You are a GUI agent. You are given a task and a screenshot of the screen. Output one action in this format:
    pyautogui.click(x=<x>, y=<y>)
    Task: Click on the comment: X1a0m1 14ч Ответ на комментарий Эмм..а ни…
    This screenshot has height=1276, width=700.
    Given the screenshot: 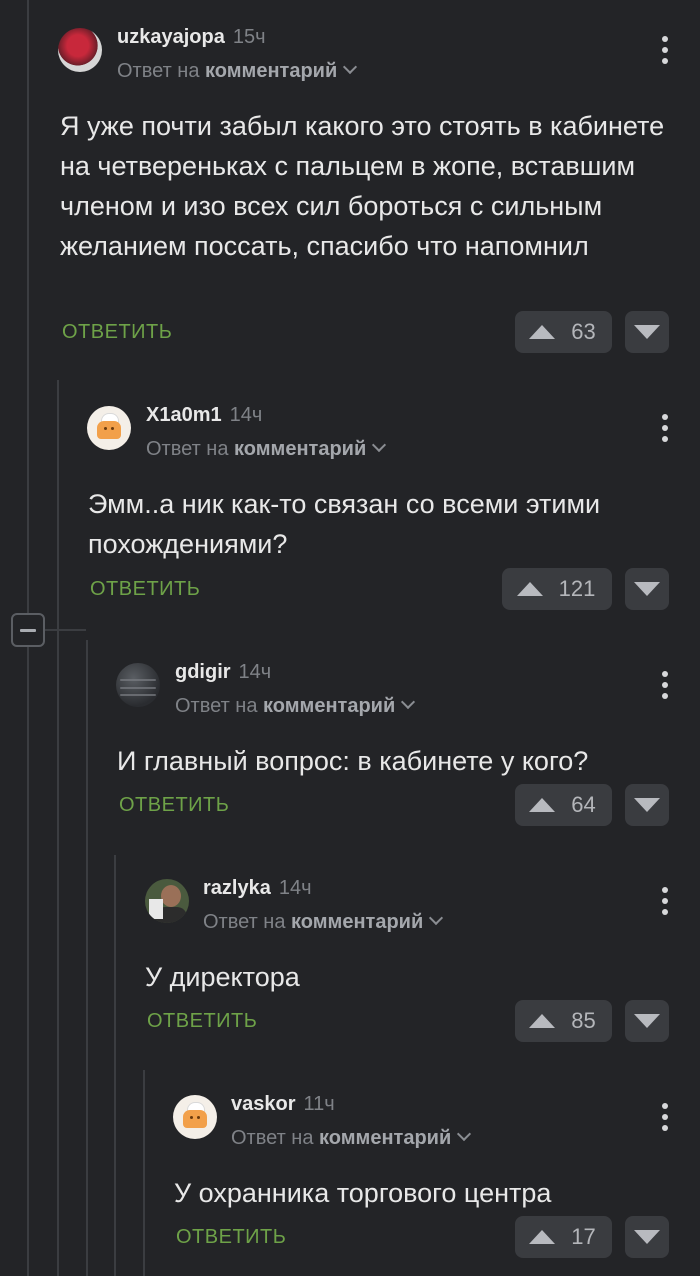 What is the action you would take?
    pyautogui.click(x=393, y=510)
    